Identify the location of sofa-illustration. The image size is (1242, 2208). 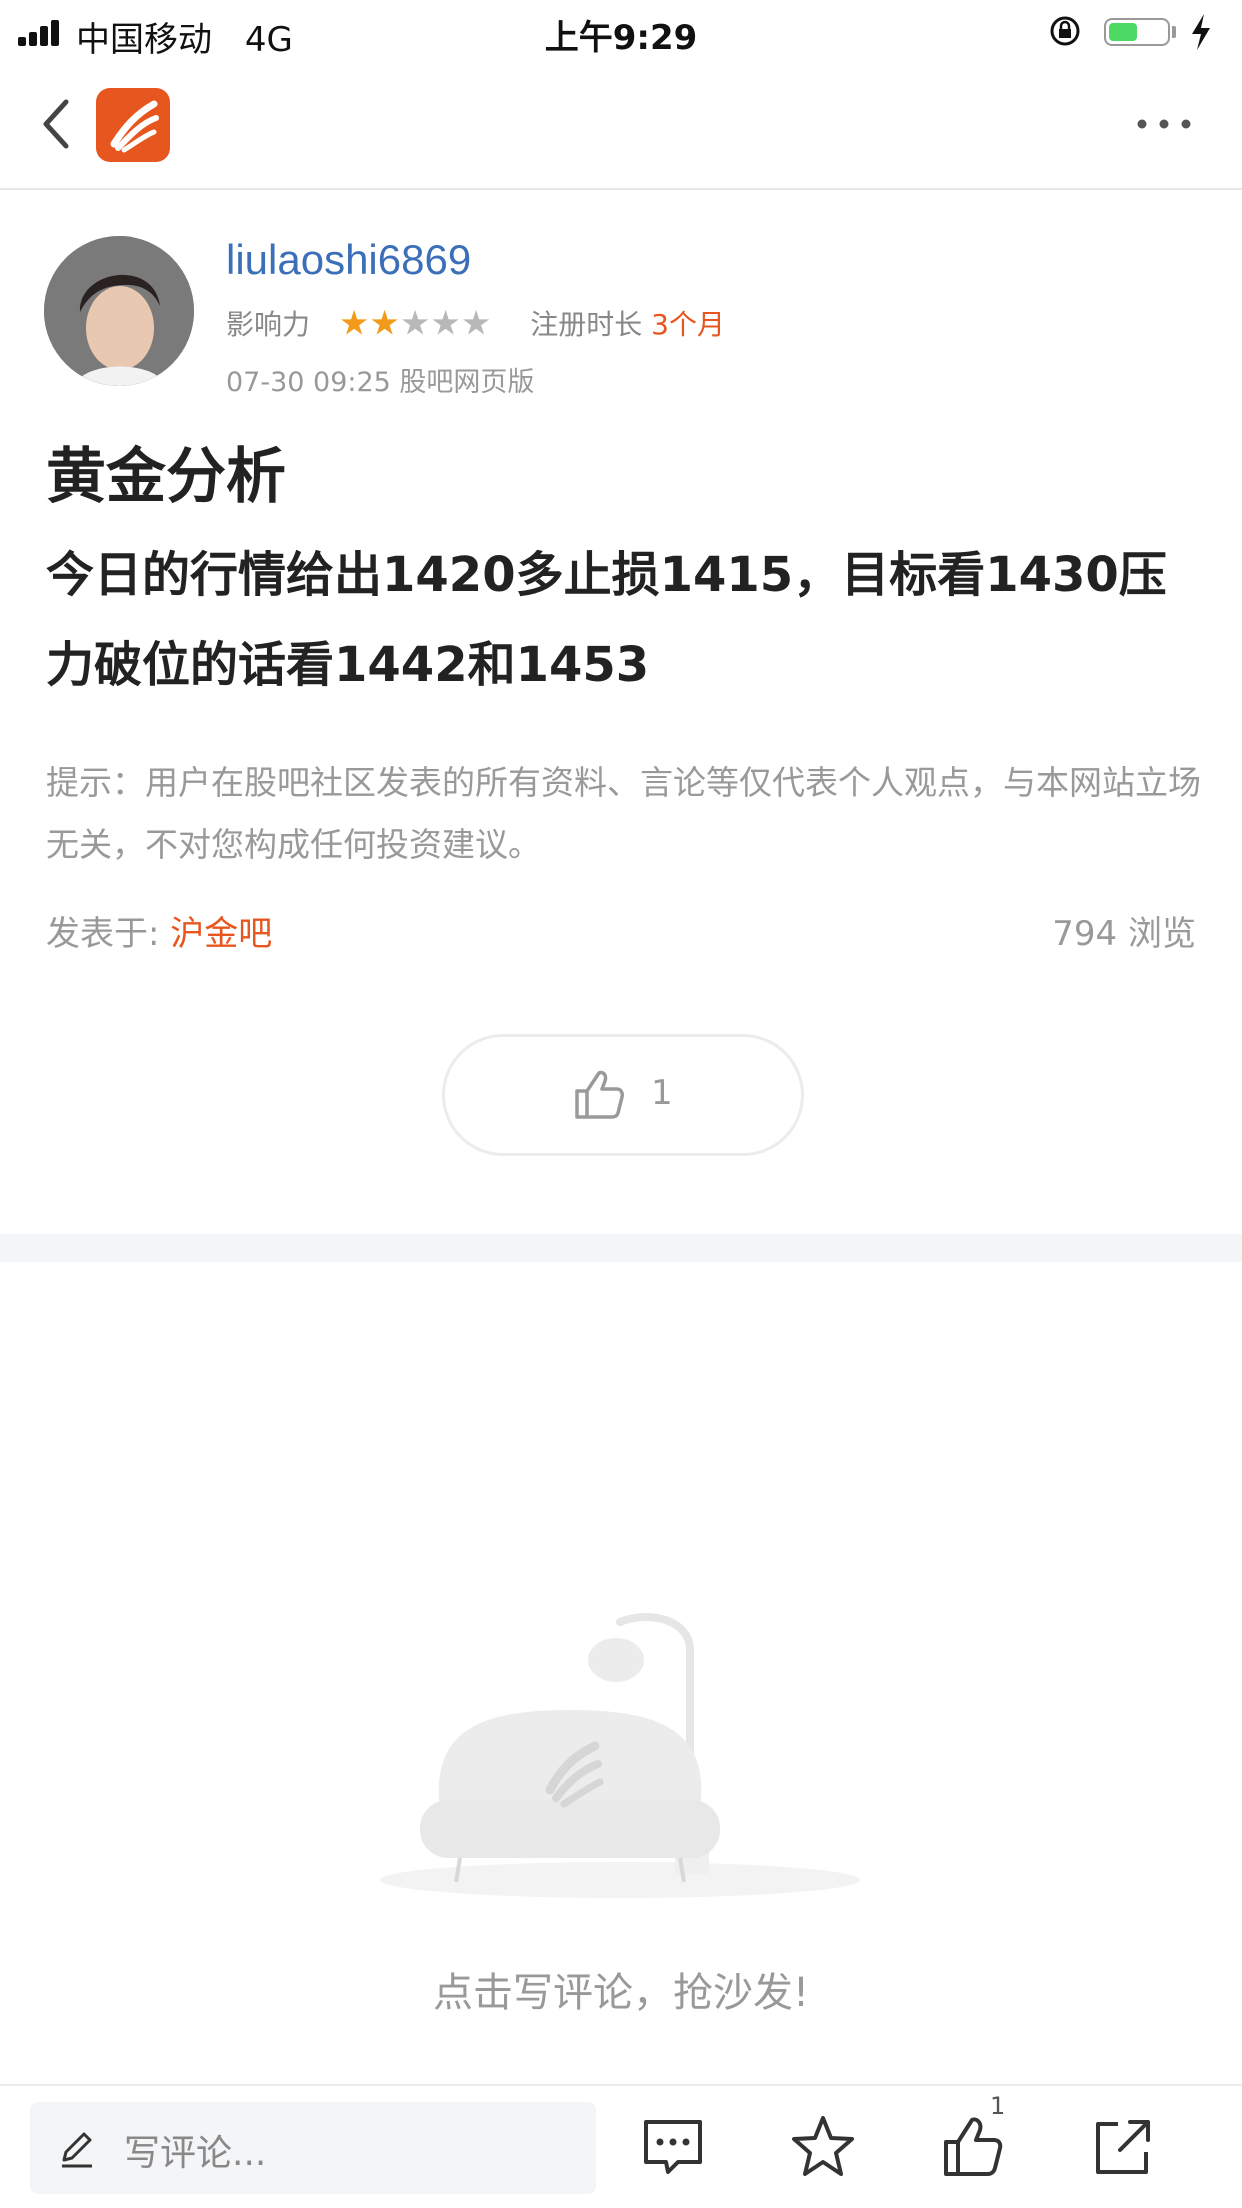
(620, 1755).